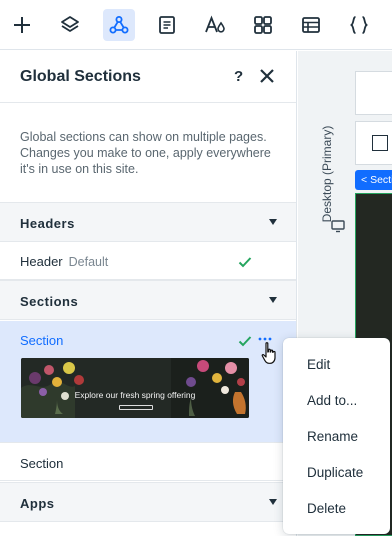 This screenshot has width=392, height=536. What do you see at coordinates (148, 300) in the screenshot?
I see `sections-group-header: Sections` at bounding box center [148, 300].